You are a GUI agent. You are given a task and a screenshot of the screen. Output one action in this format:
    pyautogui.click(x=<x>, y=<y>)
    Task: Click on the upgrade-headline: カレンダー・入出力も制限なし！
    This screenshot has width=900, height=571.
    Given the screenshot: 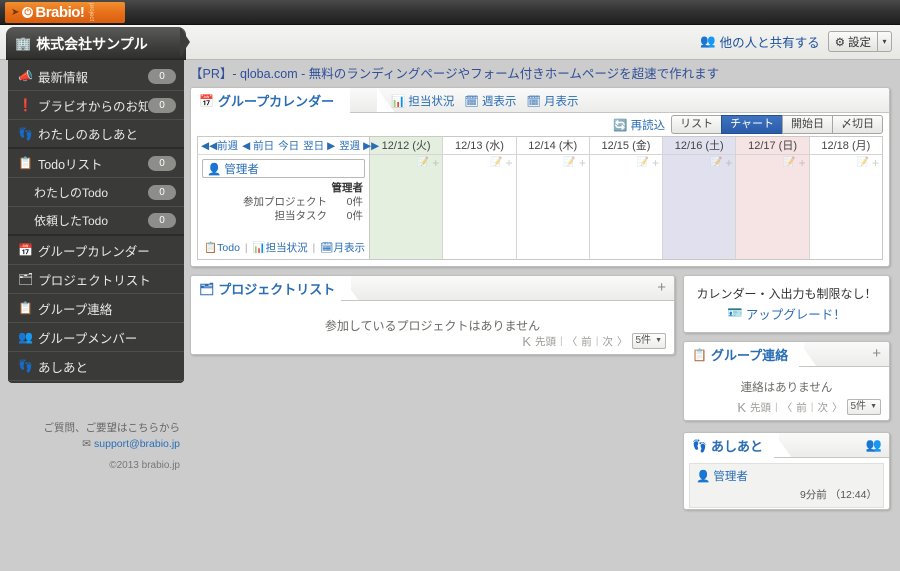 What is the action you would take?
    pyautogui.click(x=786, y=294)
    